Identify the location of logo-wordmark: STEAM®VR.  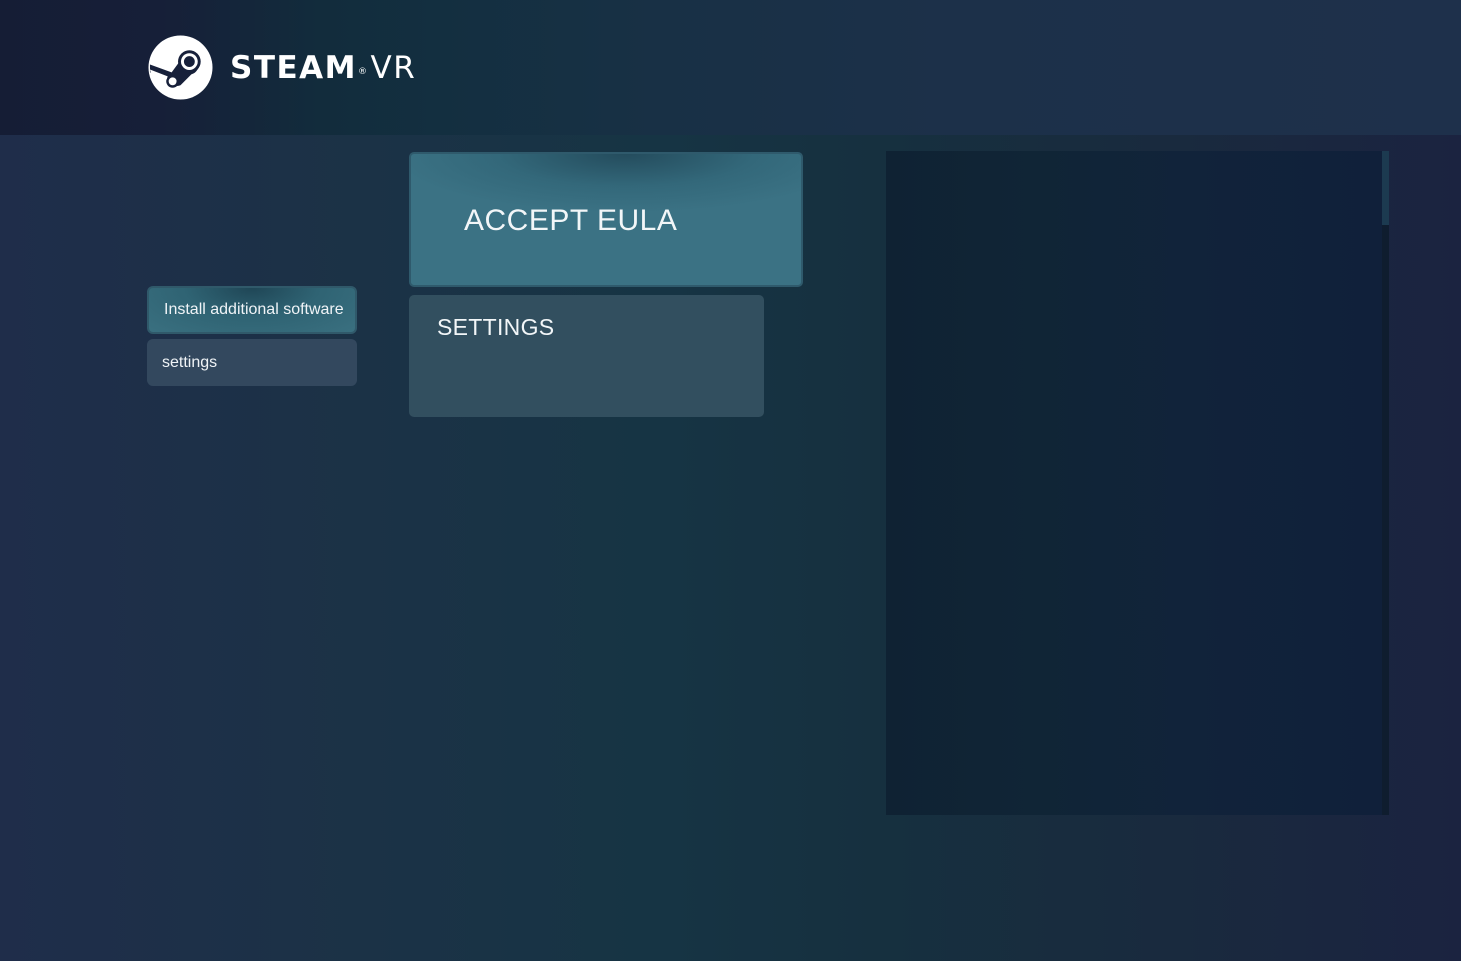
(323, 68).